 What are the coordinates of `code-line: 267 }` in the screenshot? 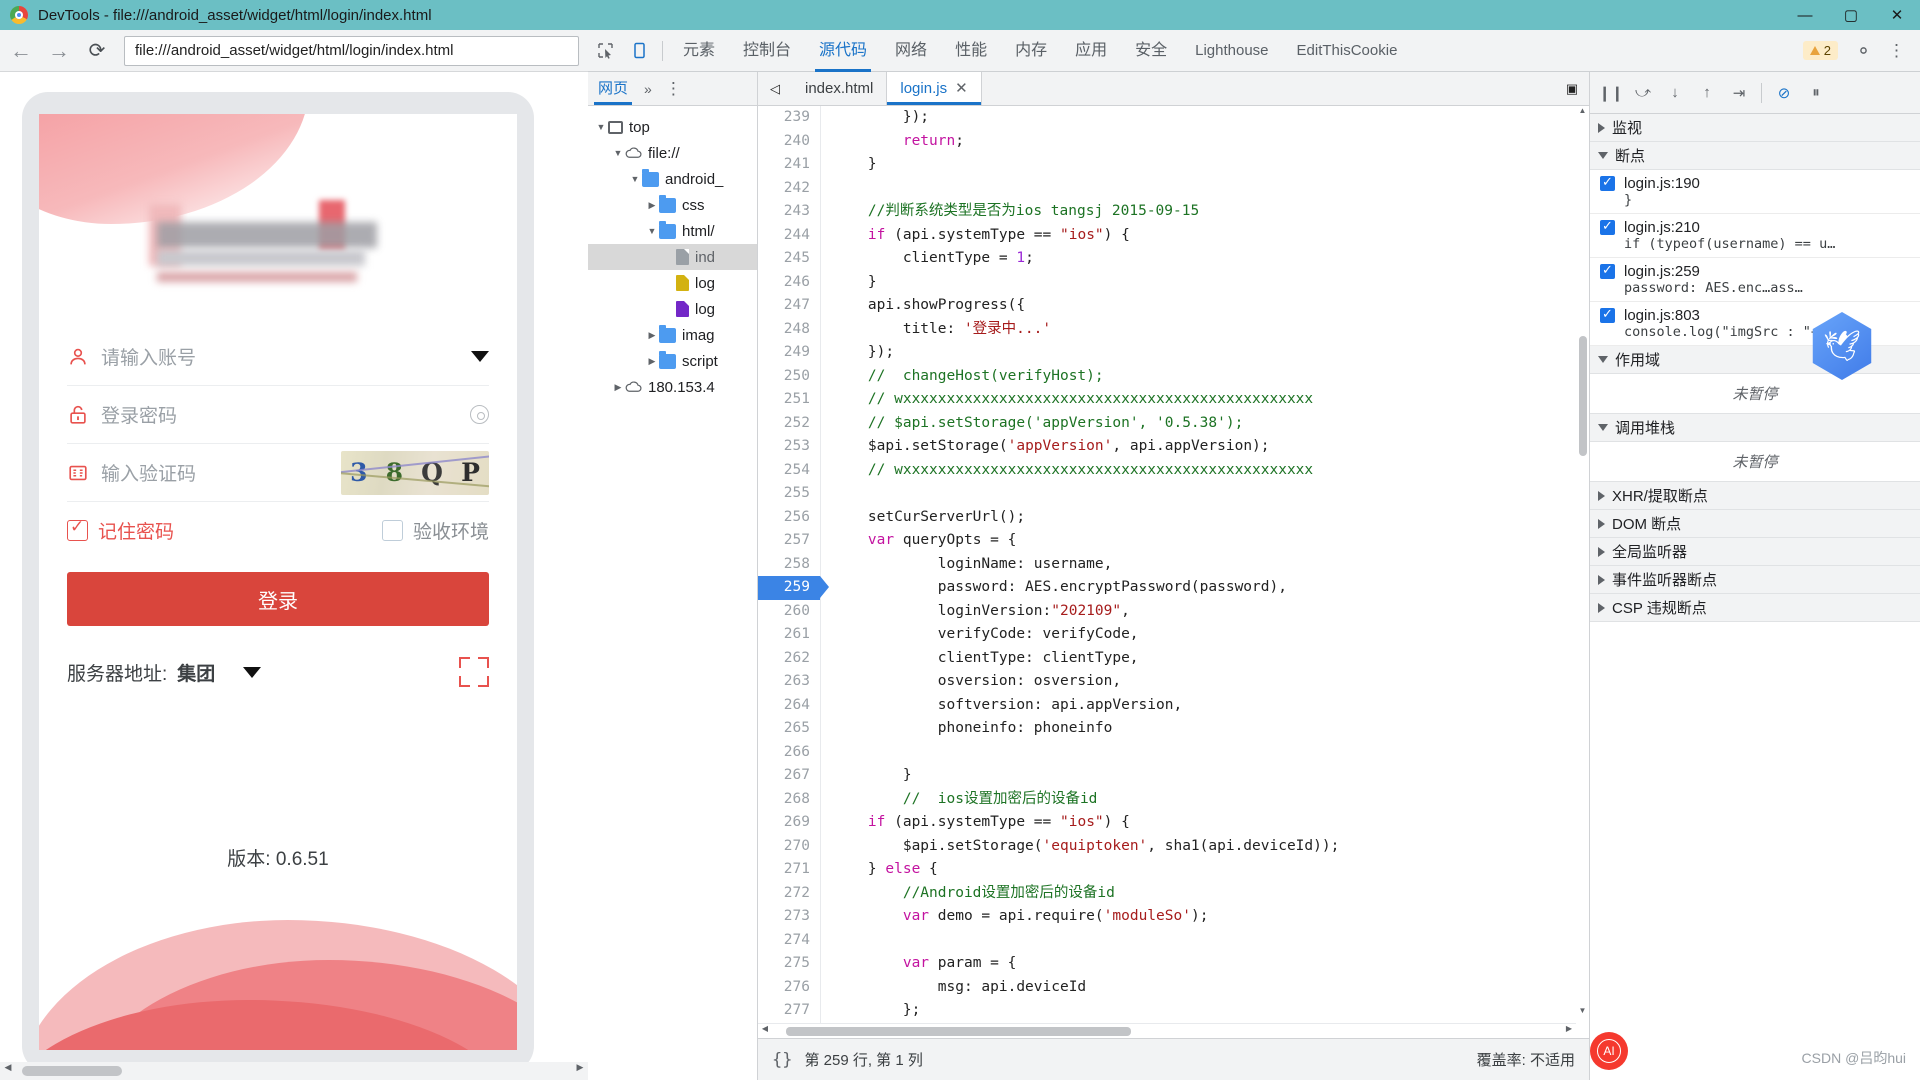 It's located at (1173, 776).